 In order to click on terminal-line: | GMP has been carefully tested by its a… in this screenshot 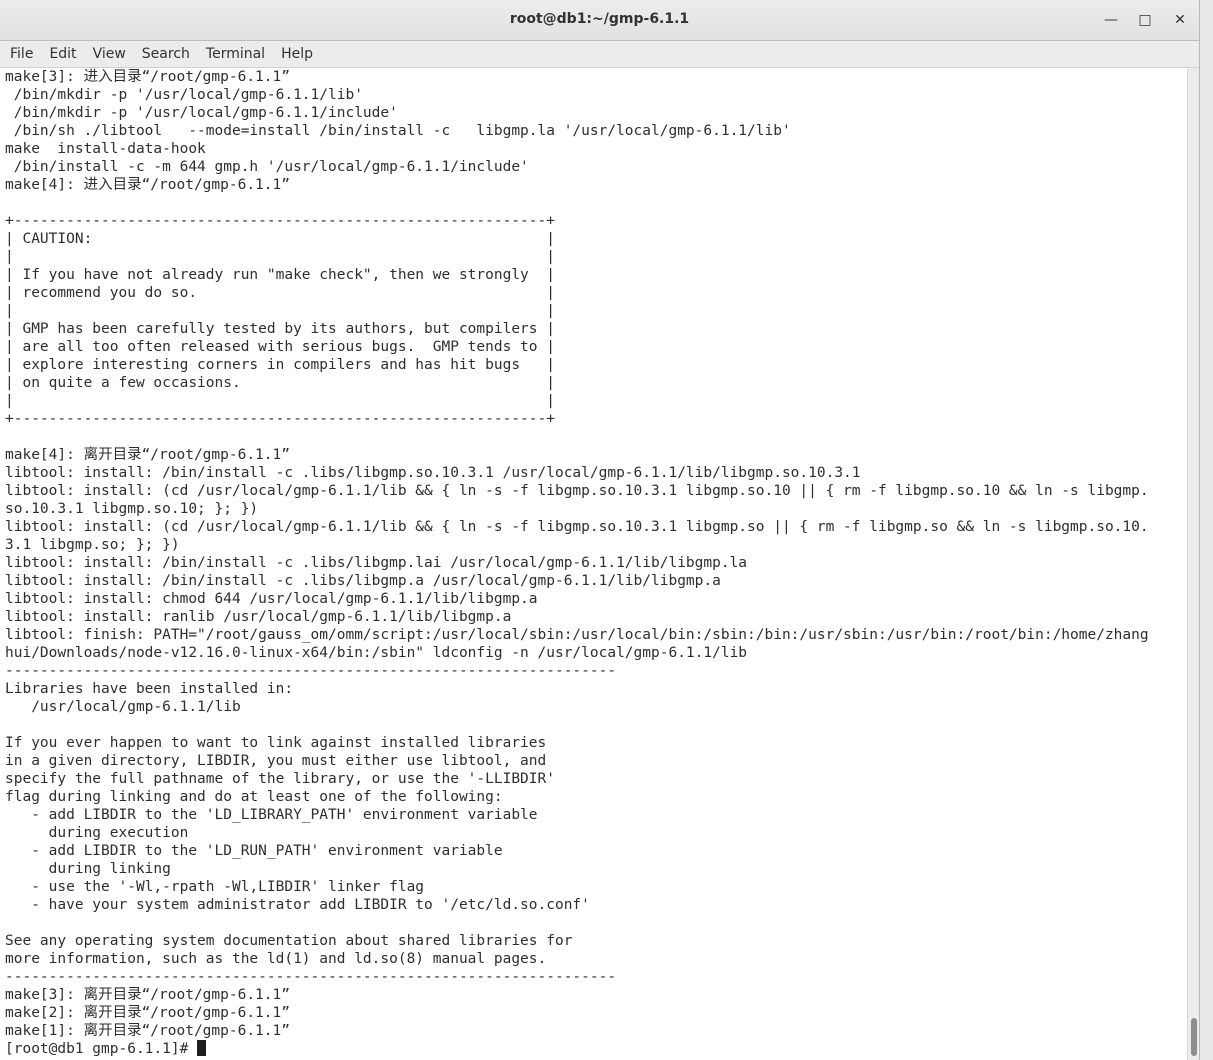, I will do `click(280, 329)`.